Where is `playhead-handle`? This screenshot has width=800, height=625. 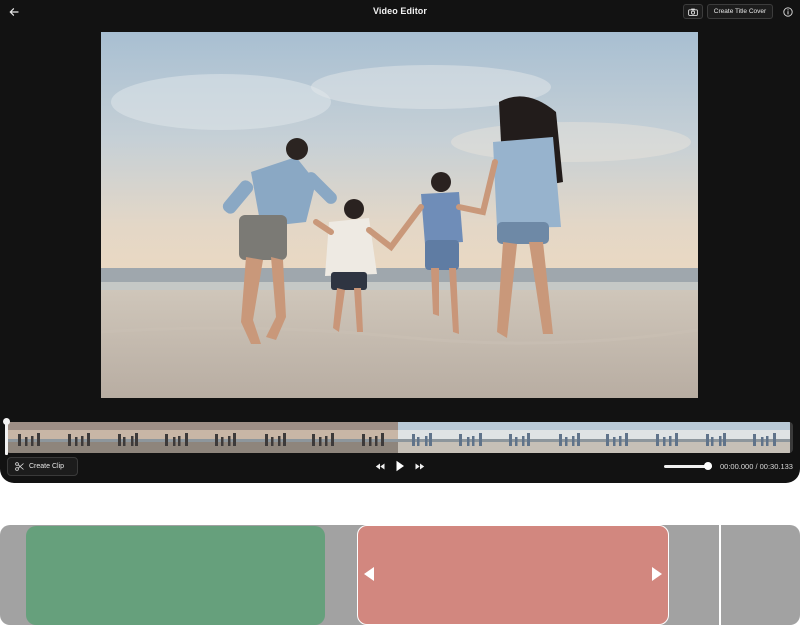 playhead-handle is located at coordinates (6, 421).